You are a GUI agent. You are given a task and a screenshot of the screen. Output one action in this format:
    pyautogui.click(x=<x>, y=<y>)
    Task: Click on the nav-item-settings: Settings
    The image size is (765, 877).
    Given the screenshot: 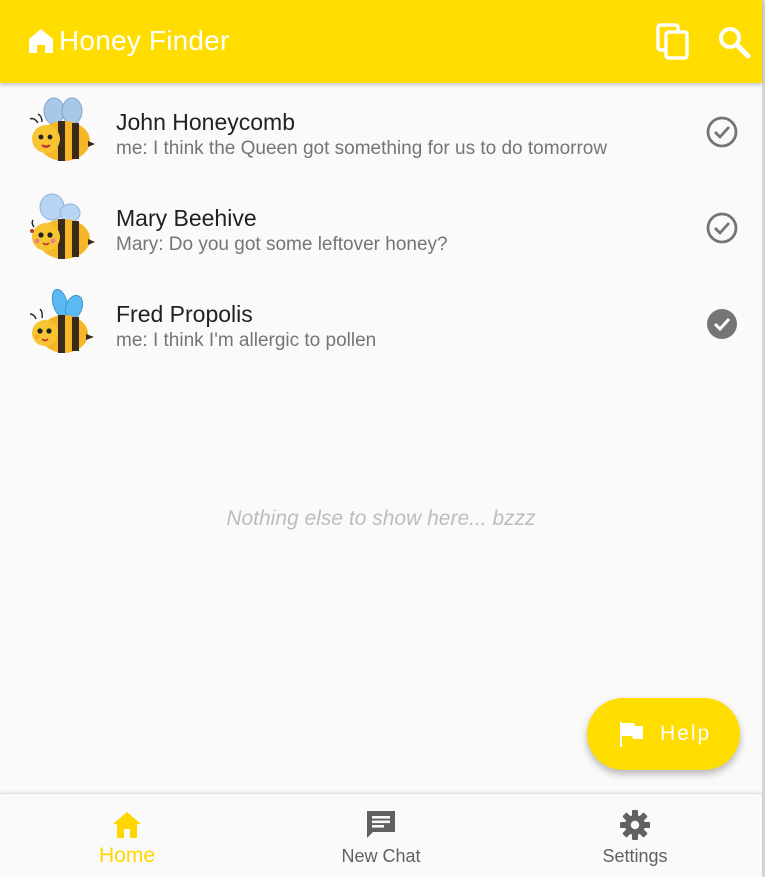 What is the action you would take?
    pyautogui.click(x=635, y=835)
    